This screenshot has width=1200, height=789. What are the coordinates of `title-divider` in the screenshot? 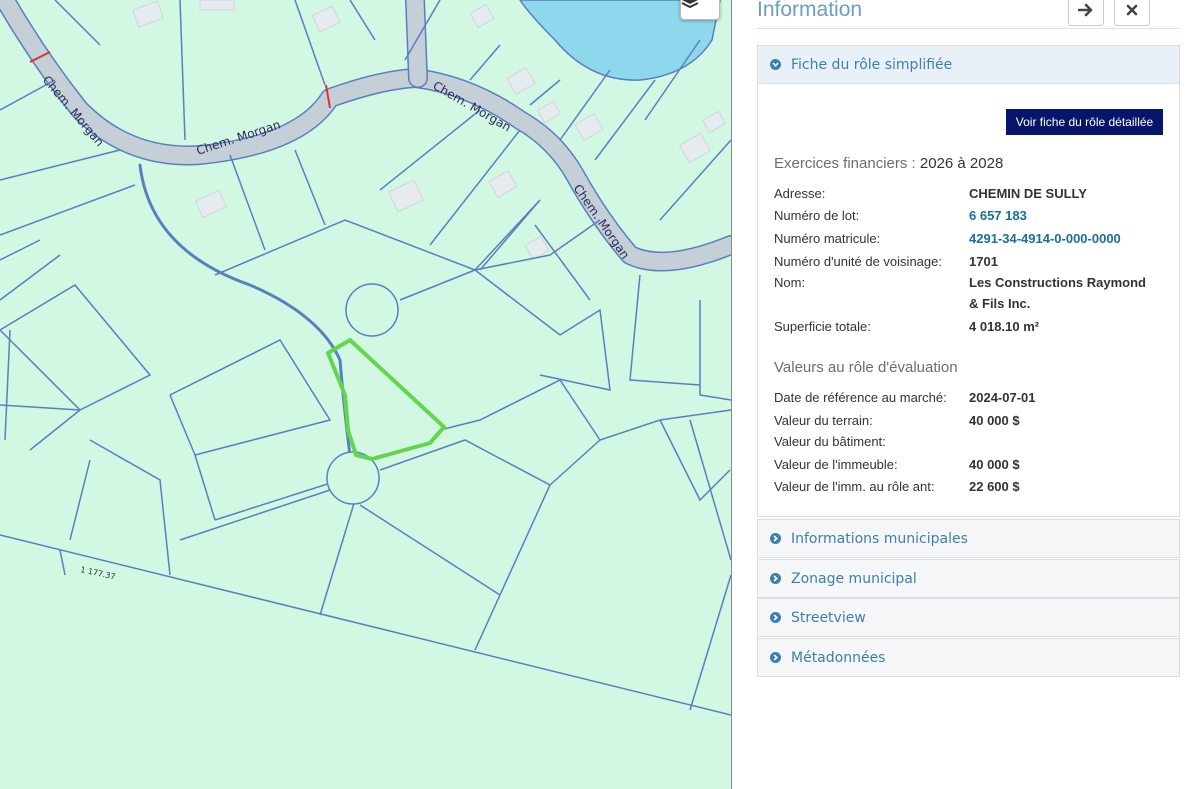 It's located at (968, 28).